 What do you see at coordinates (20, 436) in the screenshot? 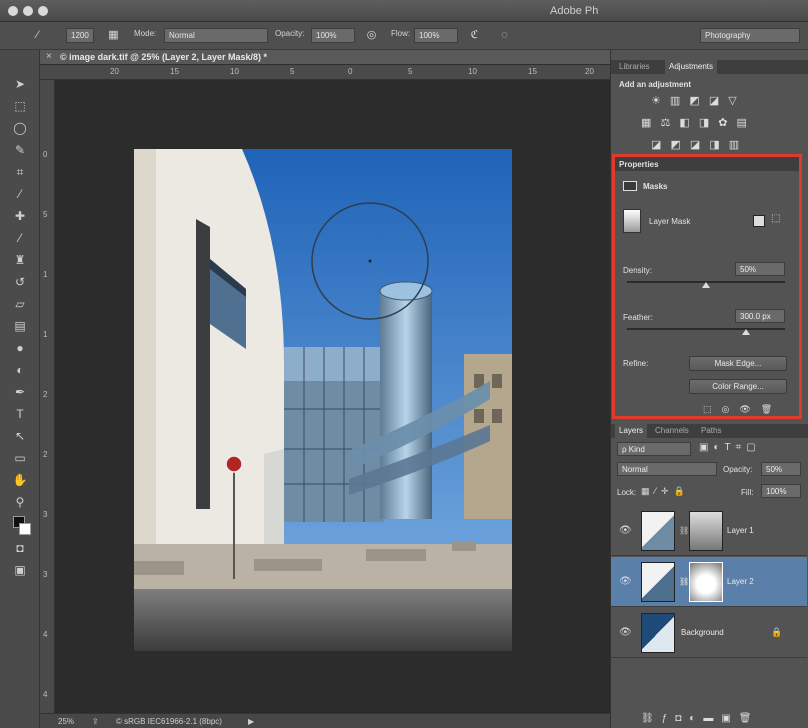
I see `path-select-tool-icon: ↖` at bounding box center [20, 436].